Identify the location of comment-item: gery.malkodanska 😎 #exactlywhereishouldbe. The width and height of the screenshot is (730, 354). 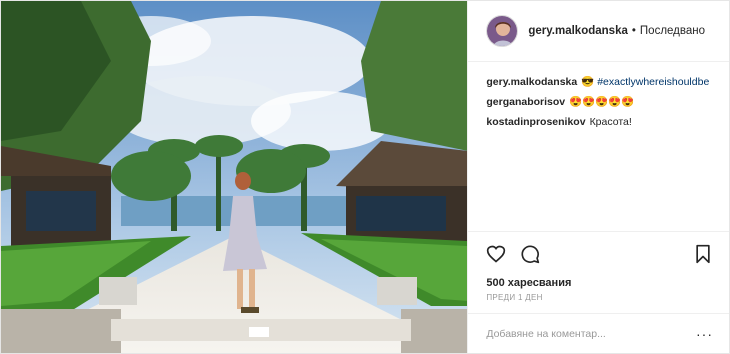
(598, 82).